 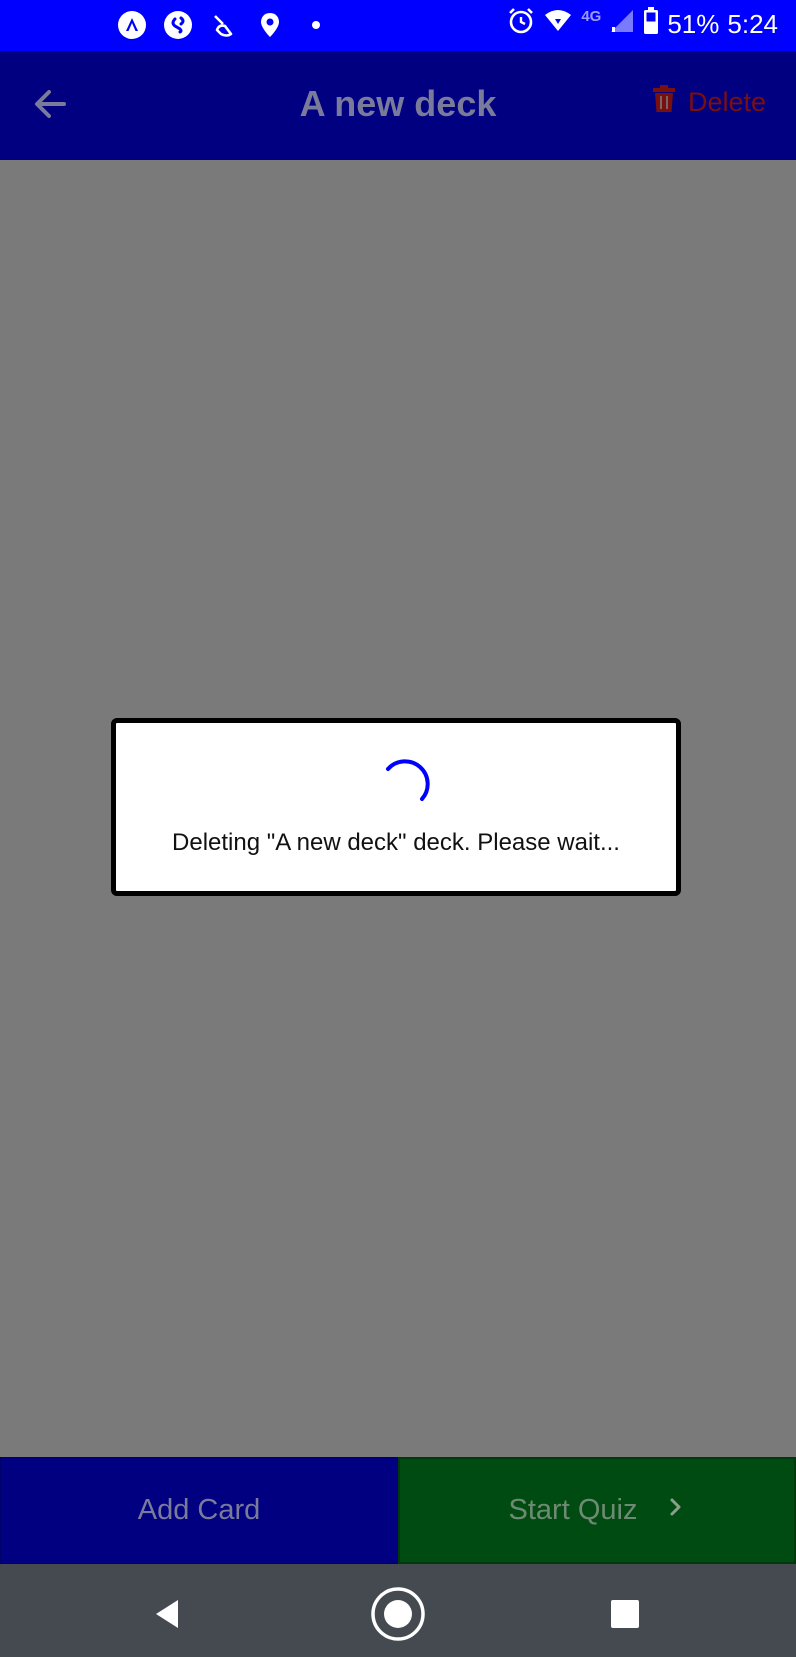 I want to click on delete-label: Delete, so click(x=726, y=102).